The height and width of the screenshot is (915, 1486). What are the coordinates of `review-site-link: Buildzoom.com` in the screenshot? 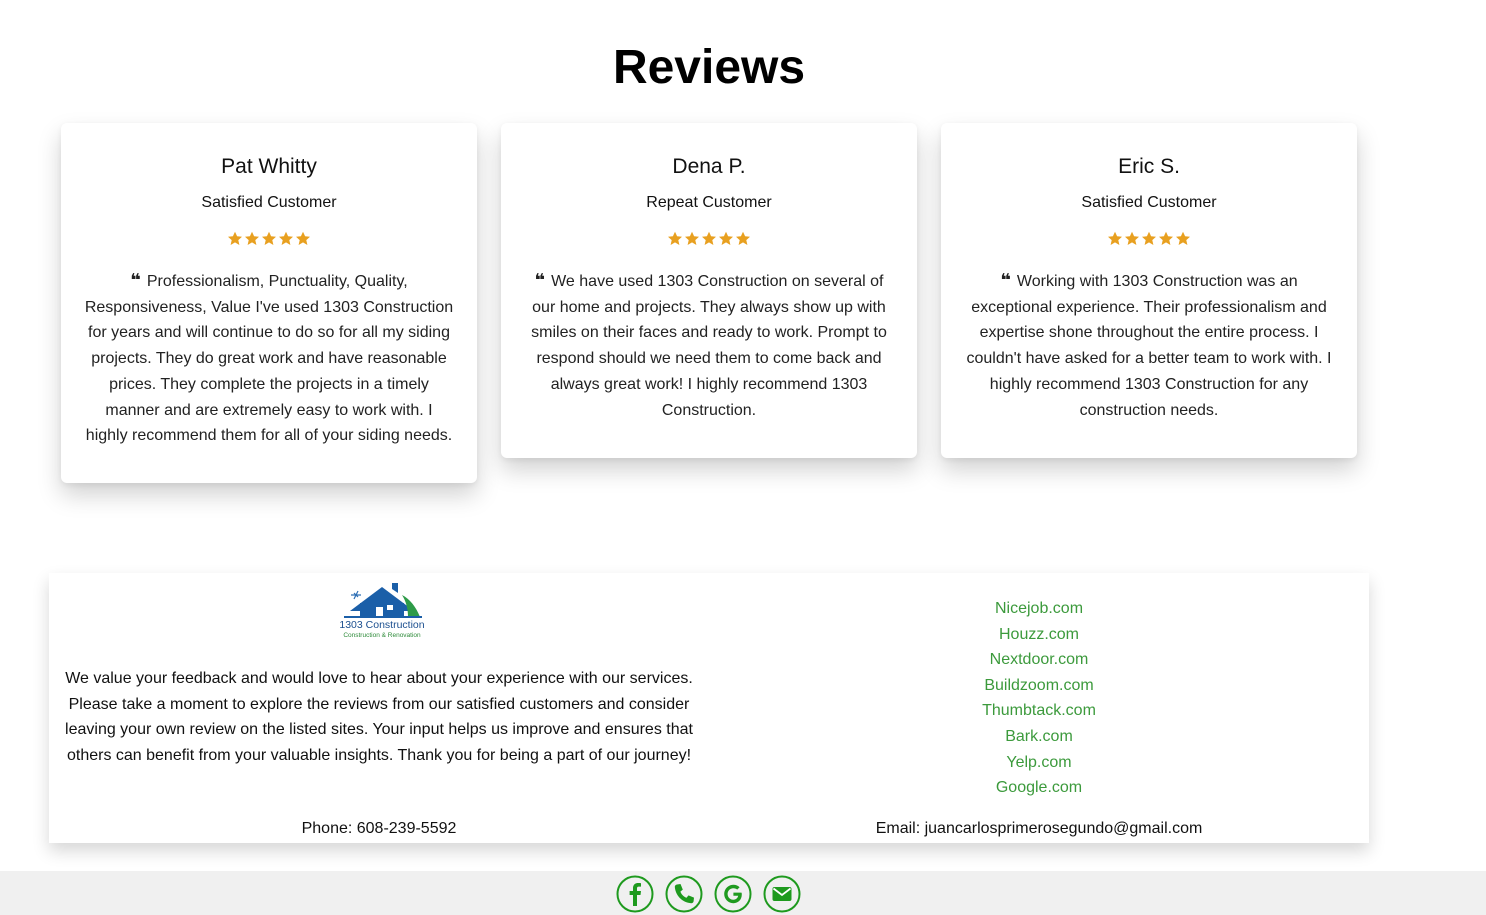 It's located at (1039, 686).